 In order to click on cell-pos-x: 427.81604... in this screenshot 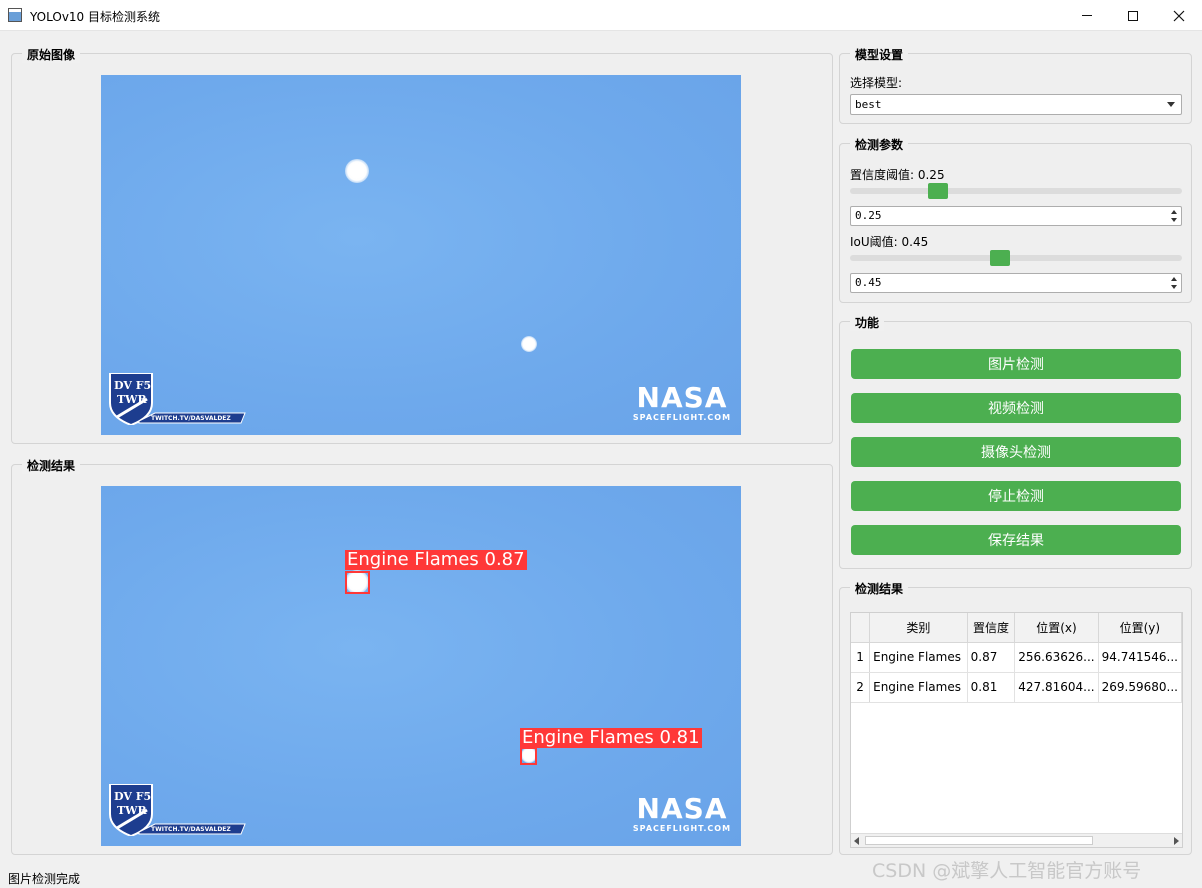, I will do `click(1056, 687)`.